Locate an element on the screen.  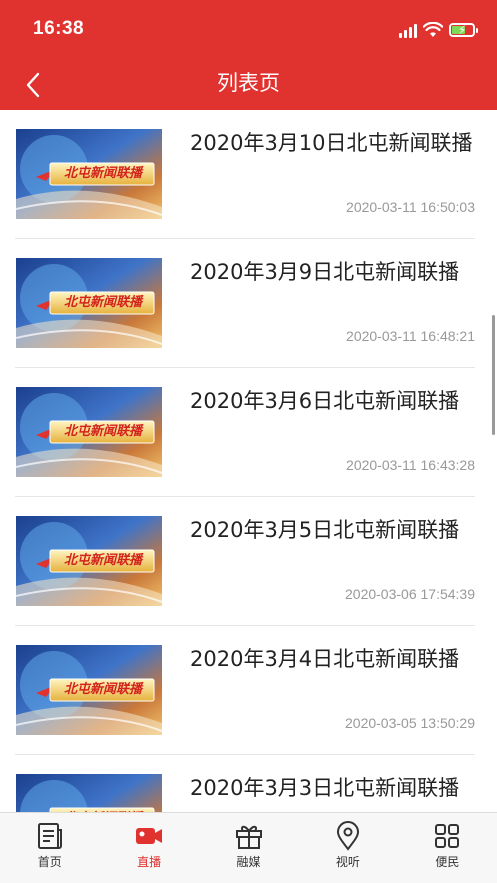
grid-icon is located at coordinates (447, 836).